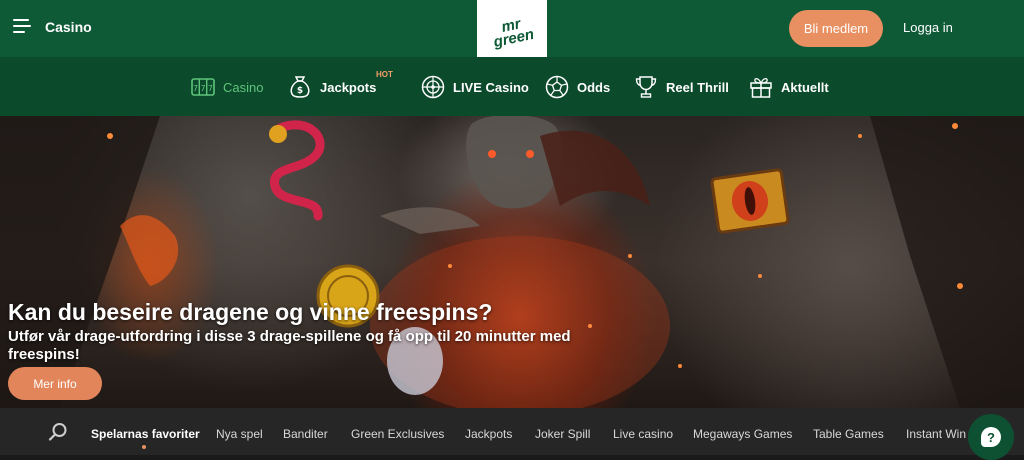 The width and height of the screenshot is (1024, 460). Describe the element at coordinates (23, 26) in the screenshot. I see `hamburger-menu-icon` at that location.